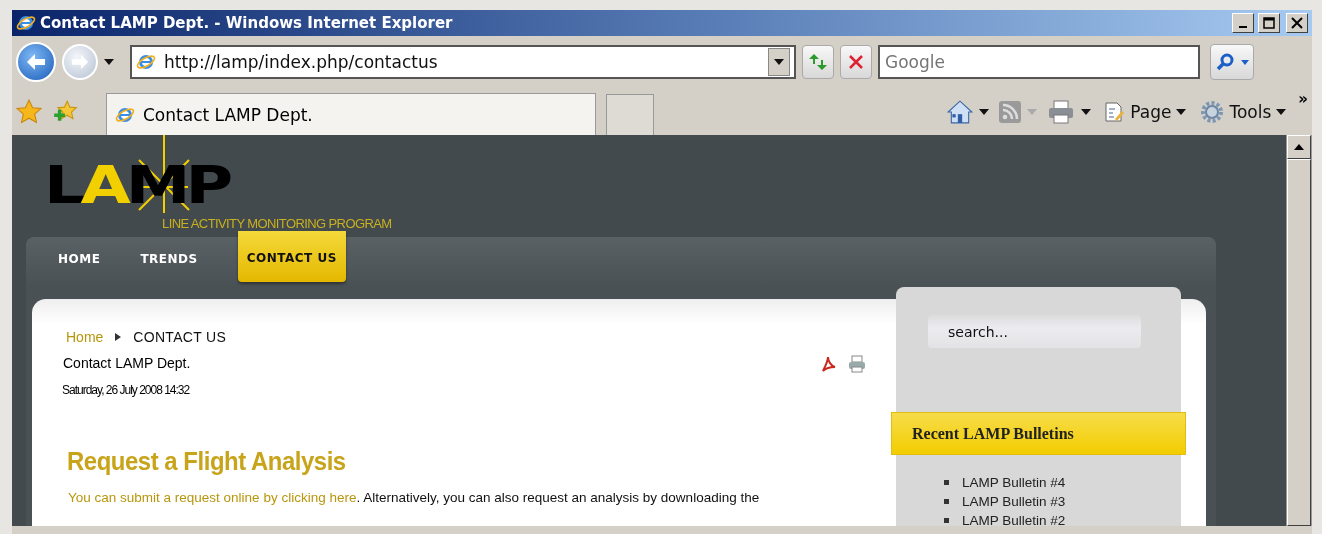  What do you see at coordinates (126, 390) in the screenshot?
I see `article-date: Saturday, 26 July 2008 14:32` at bounding box center [126, 390].